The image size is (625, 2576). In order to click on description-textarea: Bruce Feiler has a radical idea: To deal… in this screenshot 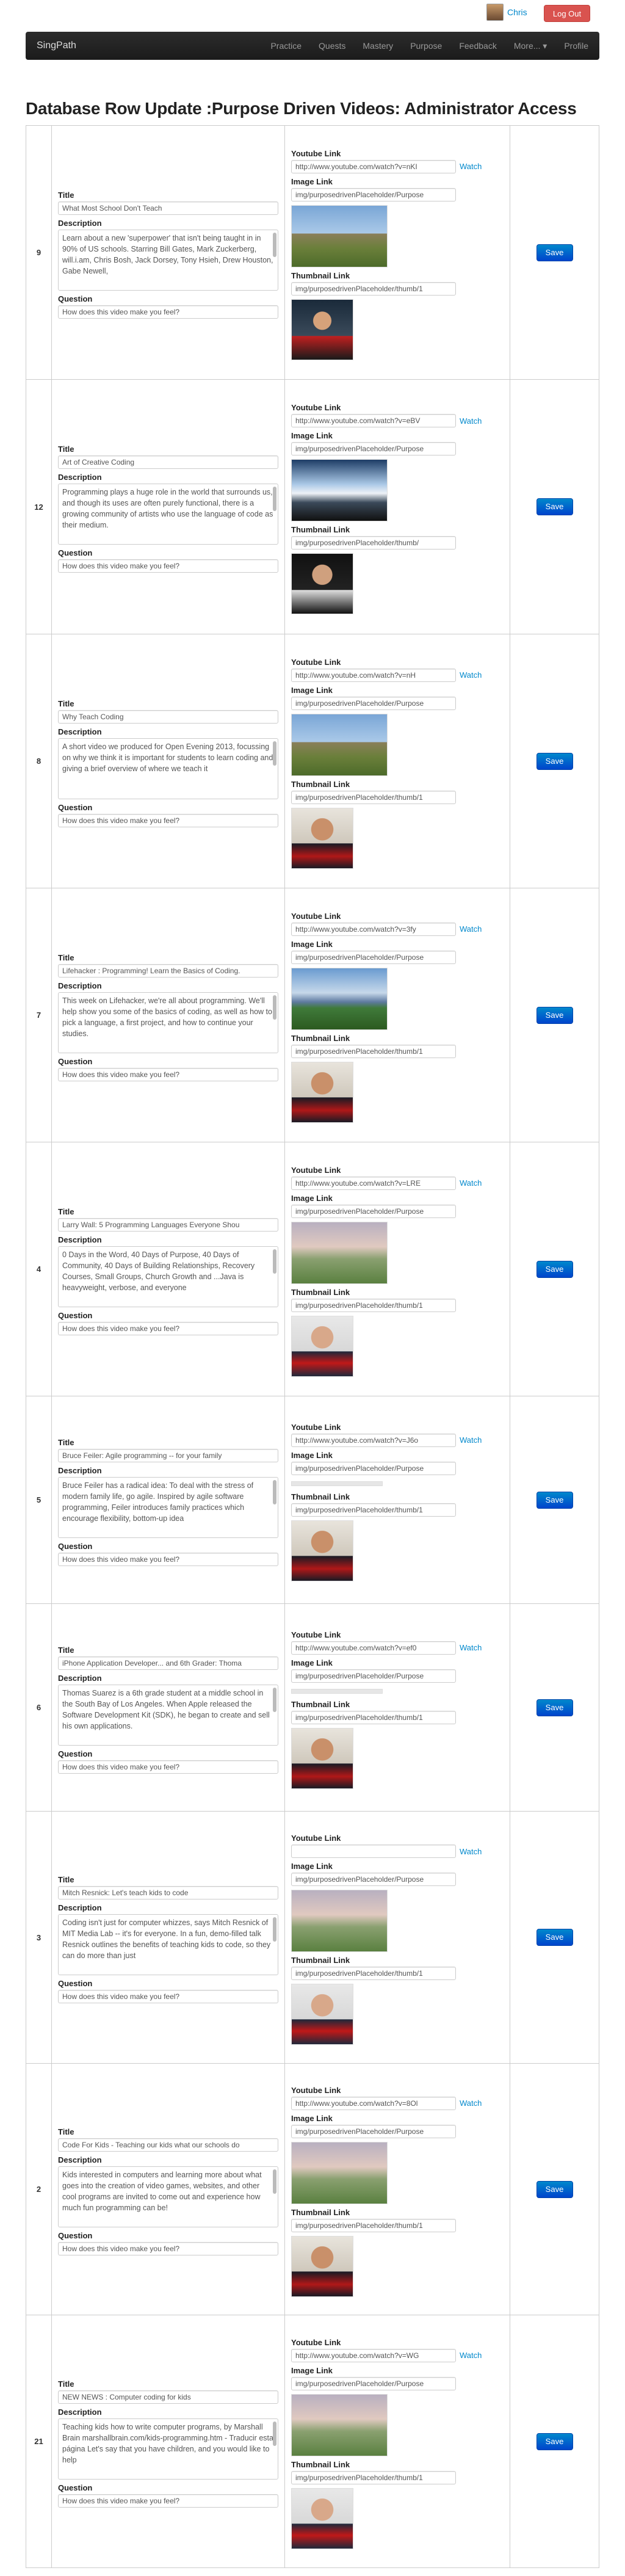, I will do `click(168, 1507)`.